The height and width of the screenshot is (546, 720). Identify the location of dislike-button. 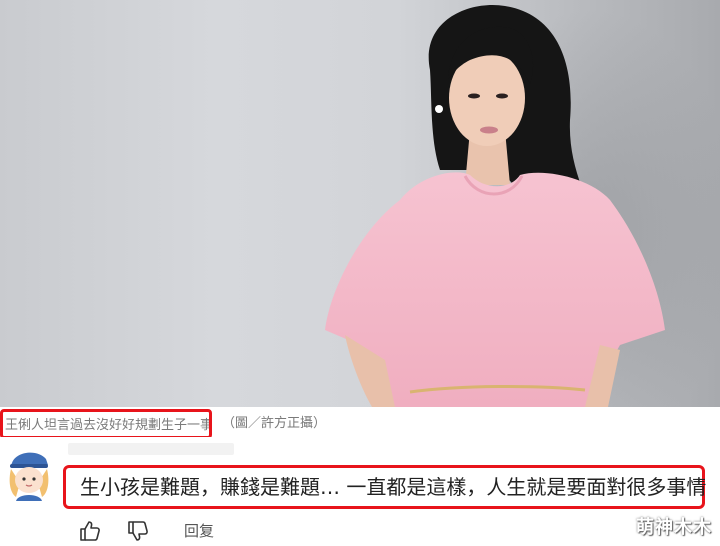
(138, 531).